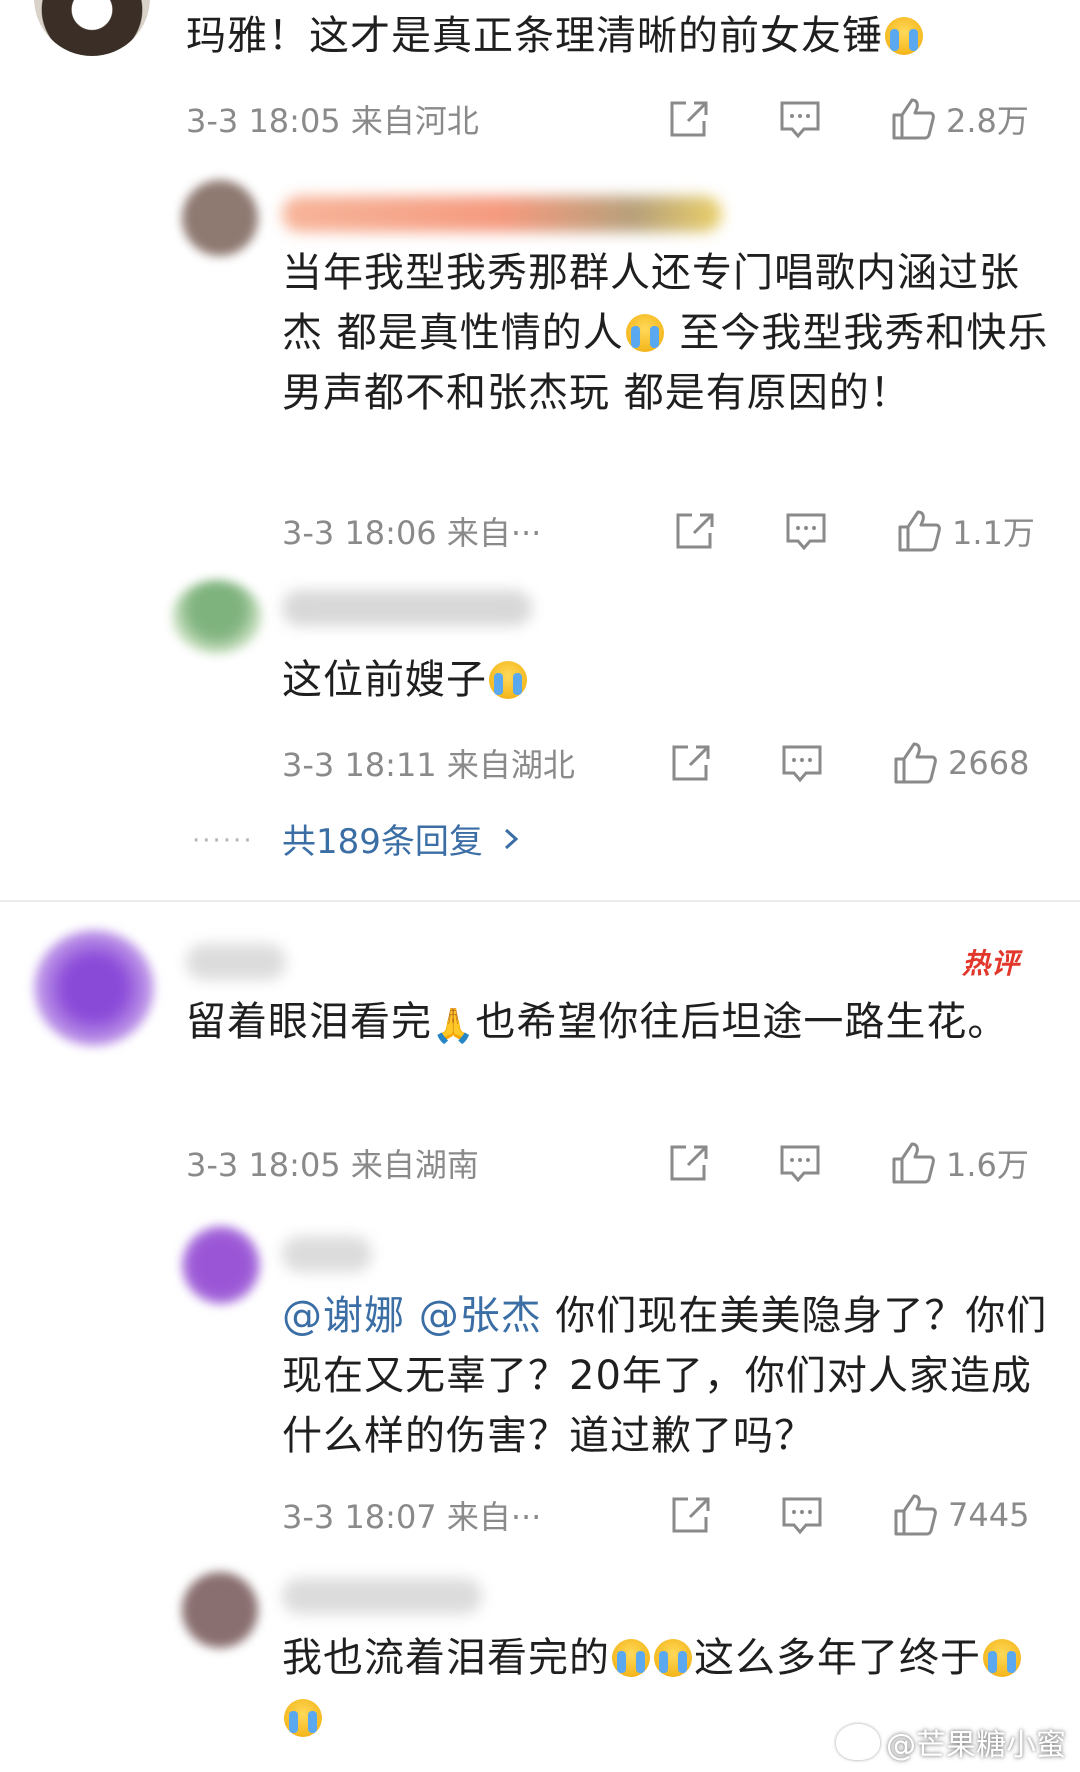  I want to click on reply-time: 3-3 18:11 来自湖北, so click(428, 765).